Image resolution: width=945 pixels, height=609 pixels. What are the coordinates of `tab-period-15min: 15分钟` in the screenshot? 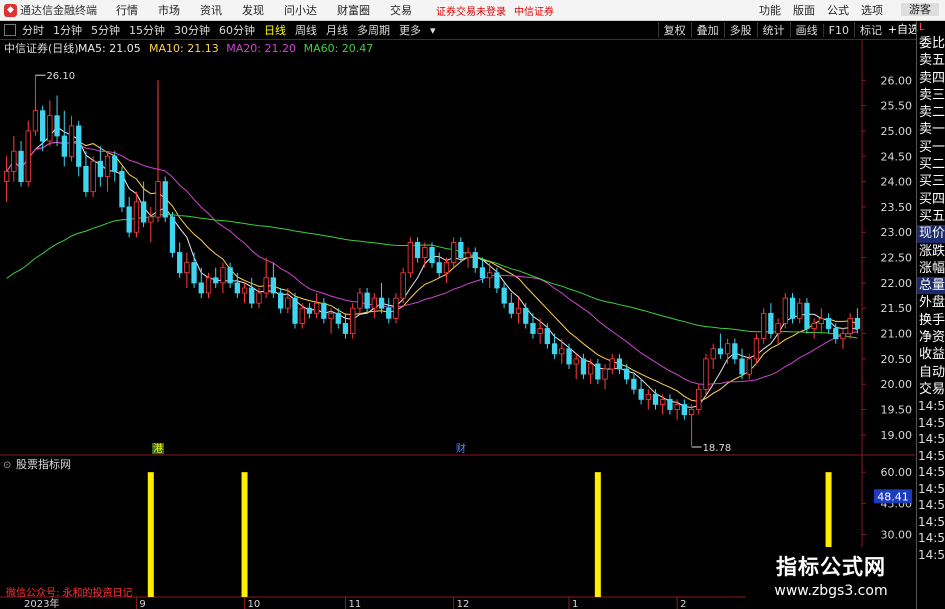 It's located at (147, 30).